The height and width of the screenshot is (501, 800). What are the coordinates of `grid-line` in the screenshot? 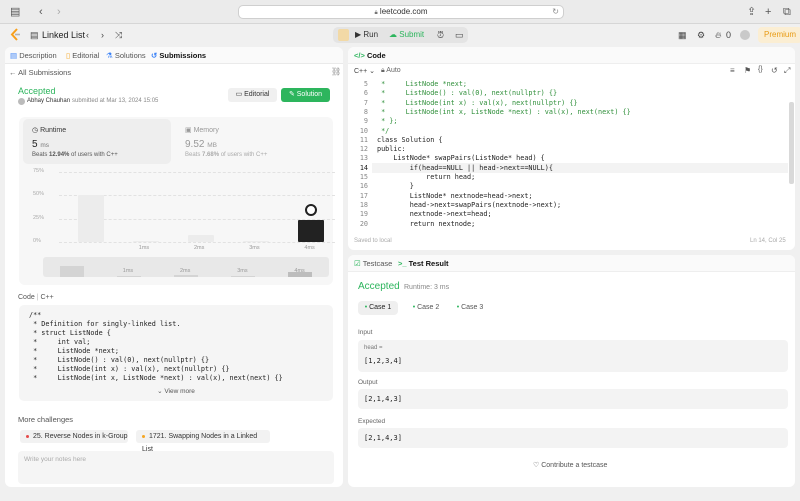 It's located at (197, 242).